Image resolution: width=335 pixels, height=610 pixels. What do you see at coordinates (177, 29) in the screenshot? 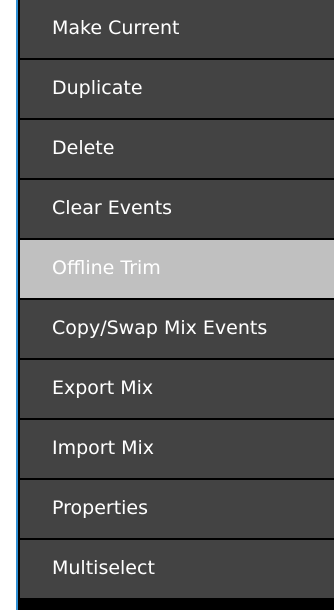
I see `menu-item-make-current: Make Current` at bounding box center [177, 29].